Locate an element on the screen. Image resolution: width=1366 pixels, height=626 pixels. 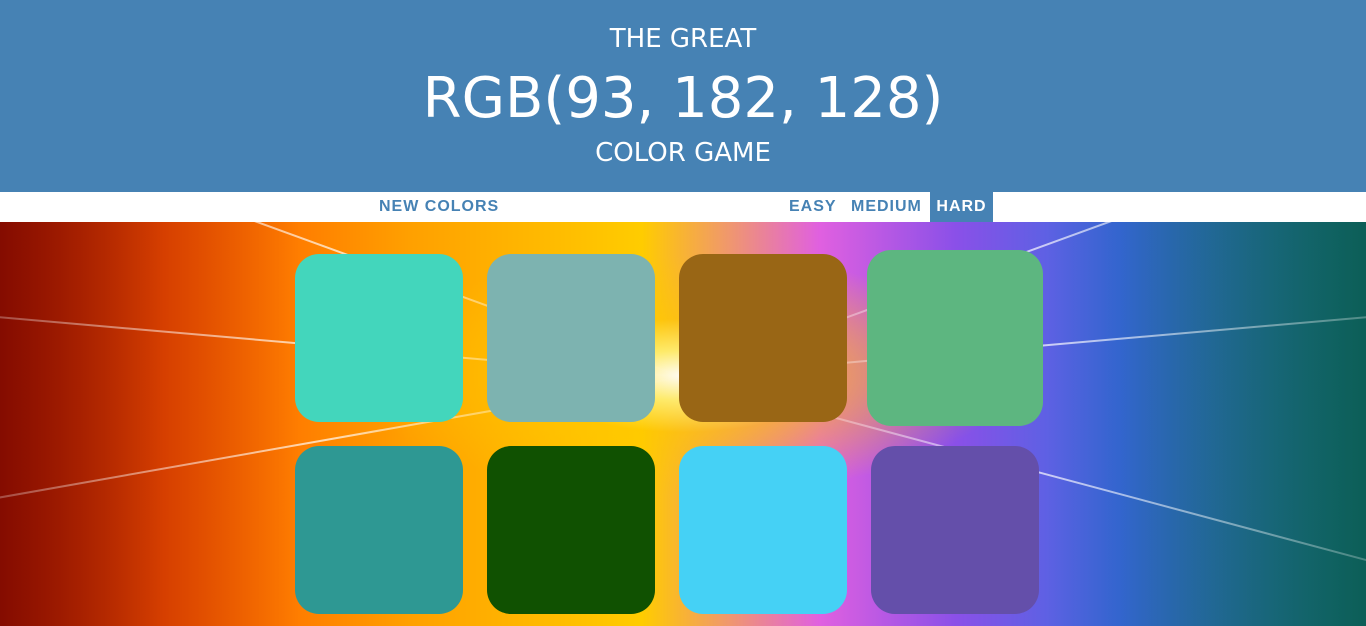
title-top: THE GREAT is located at coordinates (683, 39).